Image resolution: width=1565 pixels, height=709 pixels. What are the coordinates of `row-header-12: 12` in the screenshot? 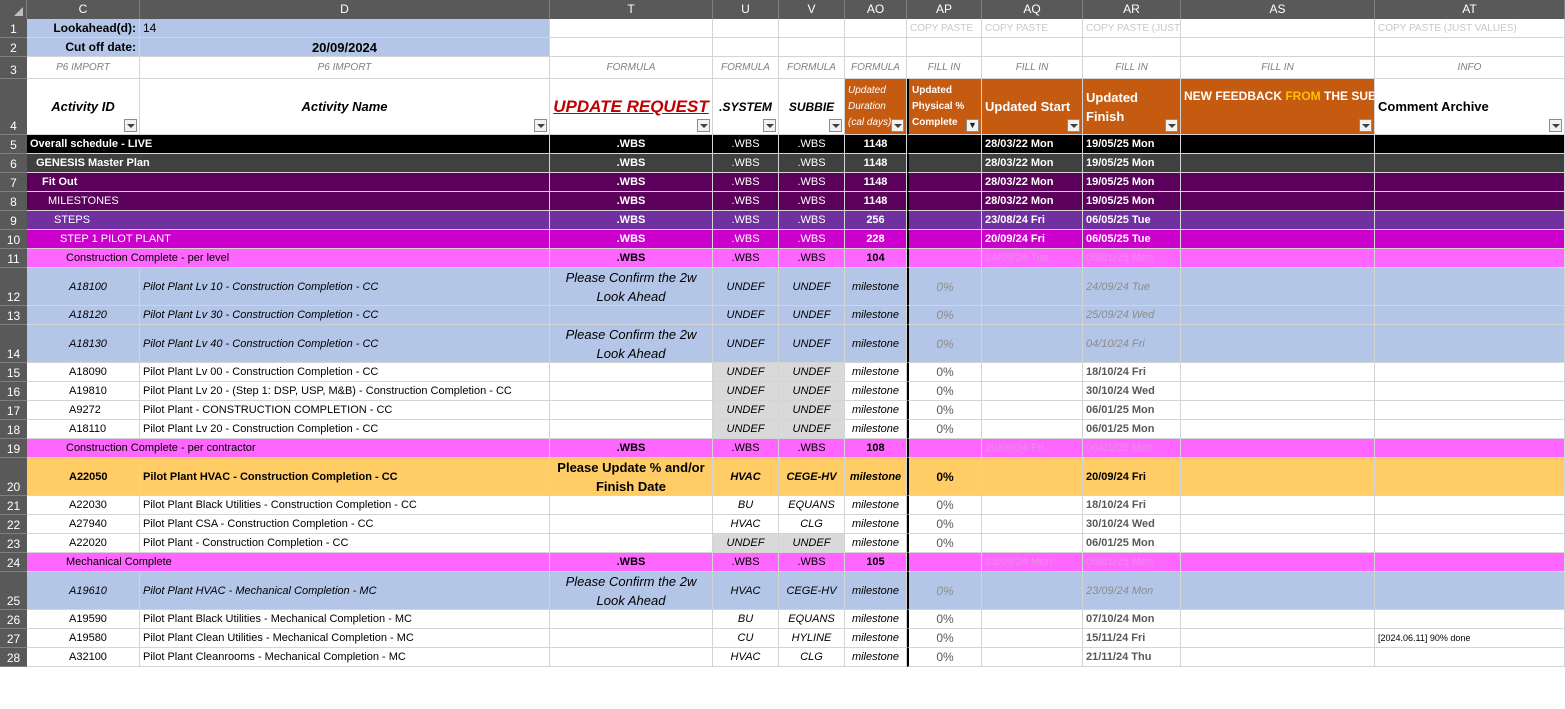 It's located at (13, 287).